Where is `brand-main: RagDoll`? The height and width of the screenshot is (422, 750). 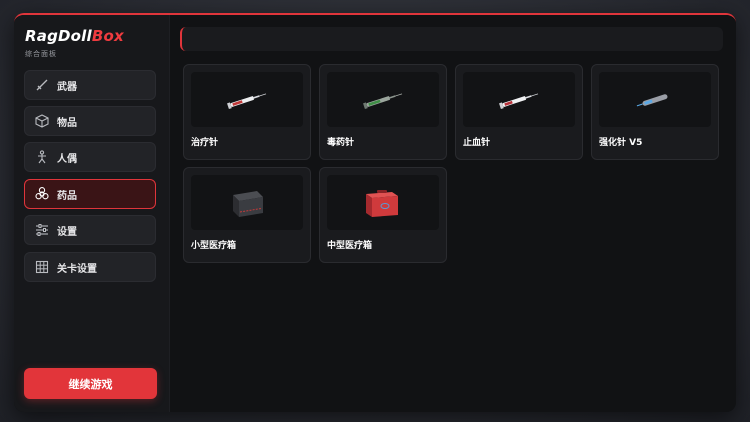
brand-main: RagDoll is located at coordinates (58, 36).